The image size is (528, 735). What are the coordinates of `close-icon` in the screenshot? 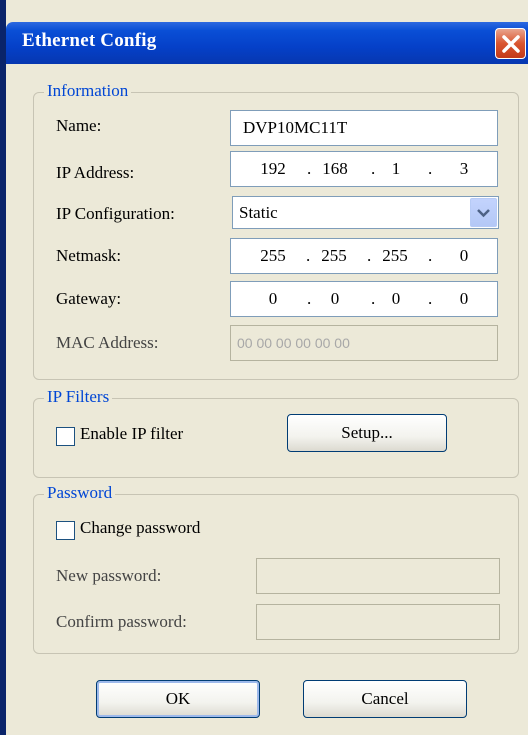 It's located at (511, 44).